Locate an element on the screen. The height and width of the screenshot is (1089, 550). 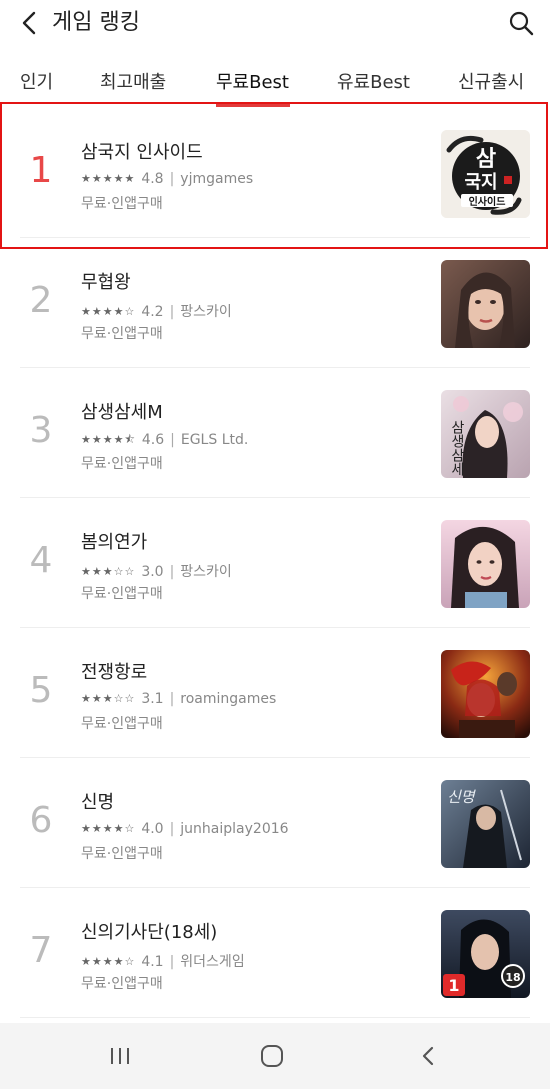
category-tabs: 인기 최고매출 무료Best 유료Best 신규출시 is located at coordinates (275, 83).